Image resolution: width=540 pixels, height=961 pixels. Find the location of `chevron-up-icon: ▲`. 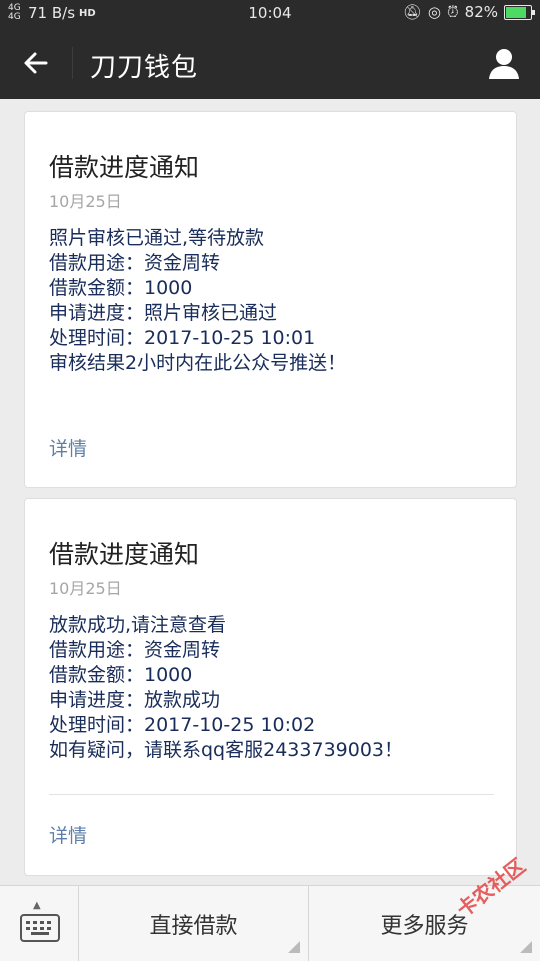

chevron-up-icon: ▲ is located at coordinates (37, 905).